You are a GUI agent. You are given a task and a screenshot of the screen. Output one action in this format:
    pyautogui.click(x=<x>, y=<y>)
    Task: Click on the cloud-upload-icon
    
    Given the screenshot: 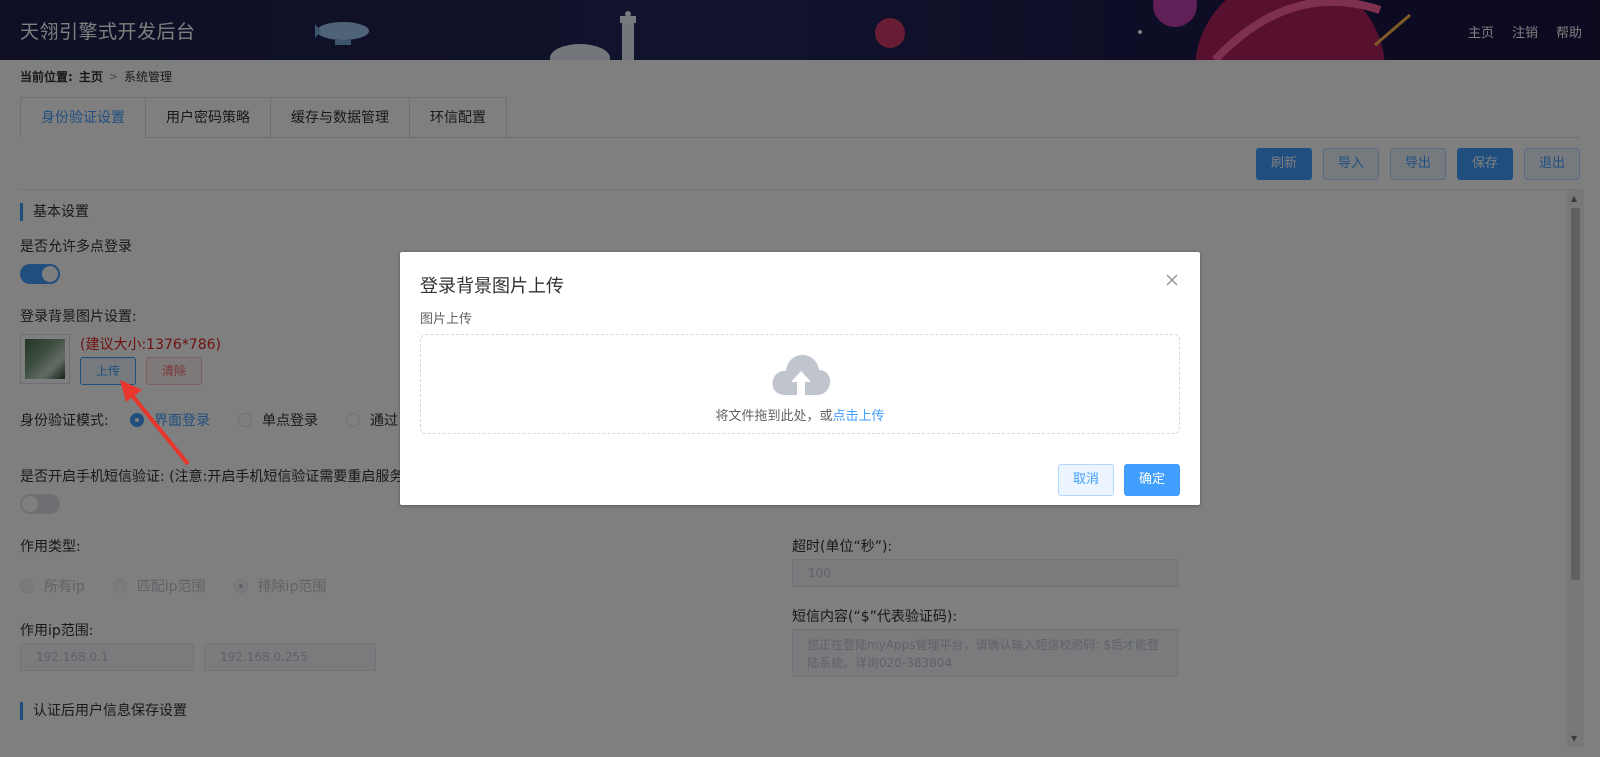 What is the action you would take?
    pyautogui.click(x=801, y=374)
    